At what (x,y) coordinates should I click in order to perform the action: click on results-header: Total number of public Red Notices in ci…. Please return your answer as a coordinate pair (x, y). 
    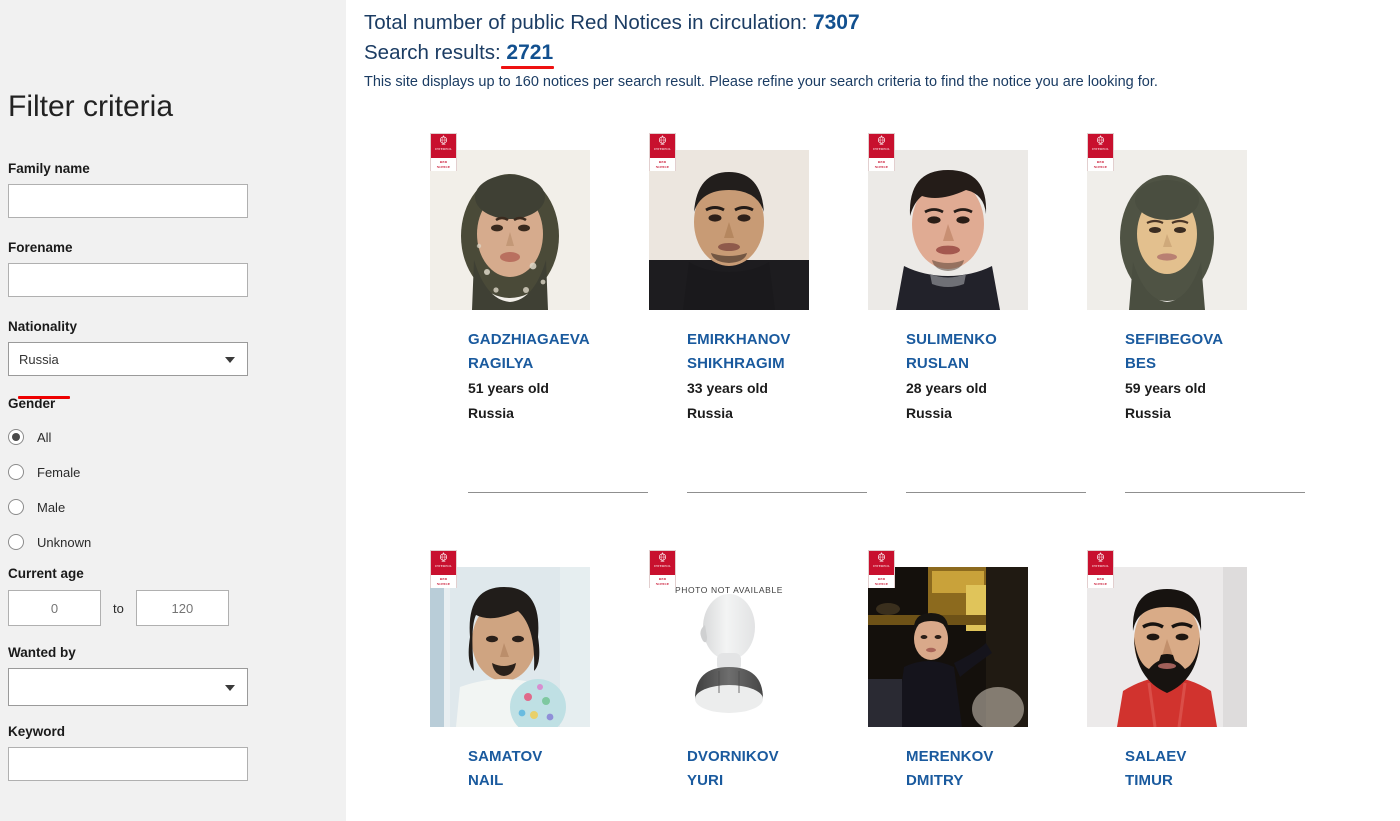
    Looking at the image, I should click on (873, 46).